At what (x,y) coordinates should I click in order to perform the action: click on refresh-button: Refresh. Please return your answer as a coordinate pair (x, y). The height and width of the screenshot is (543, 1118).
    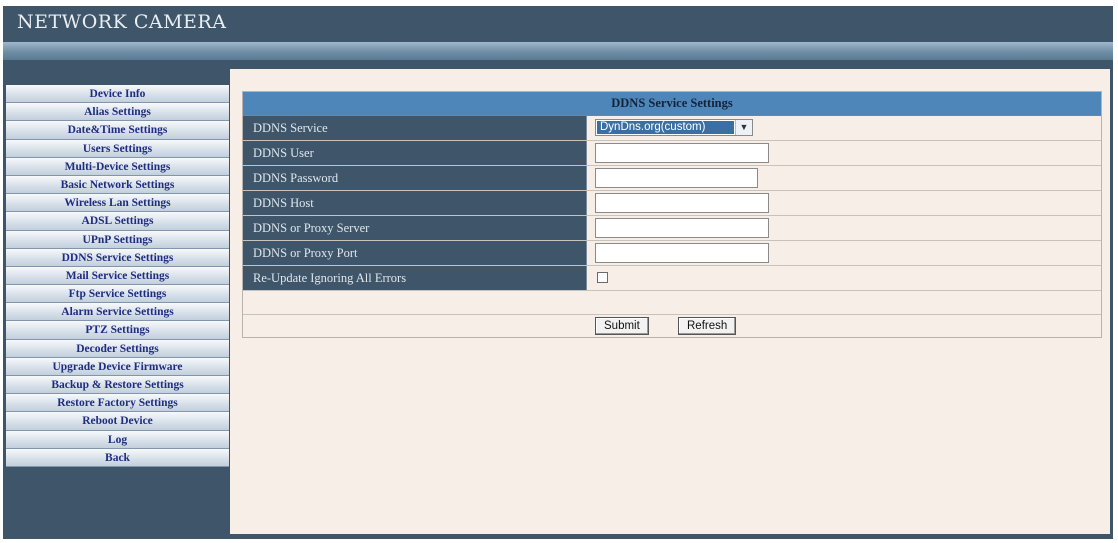
    Looking at the image, I should click on (707, 326).